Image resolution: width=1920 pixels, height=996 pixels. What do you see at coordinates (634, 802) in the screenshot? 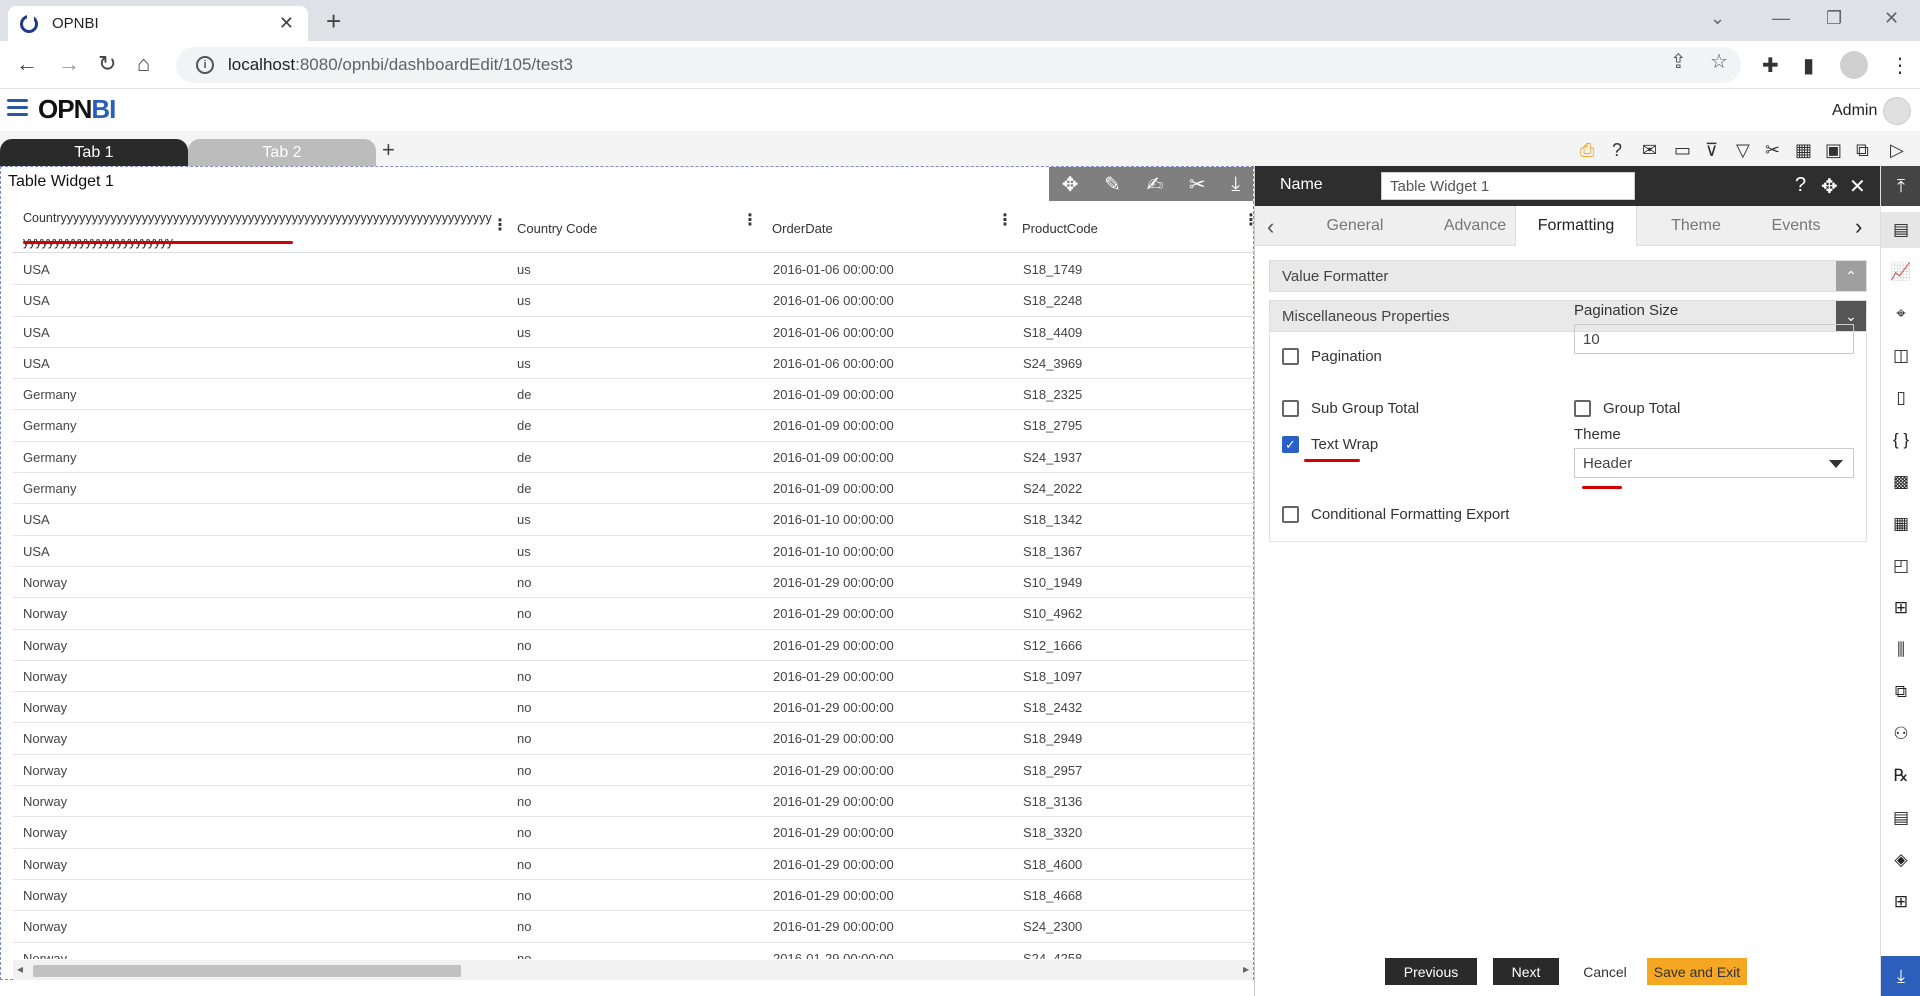
I see `table-row: Norway no 2016-01-29 00:00:00 S18_3136` at bounding box center [634, 802].